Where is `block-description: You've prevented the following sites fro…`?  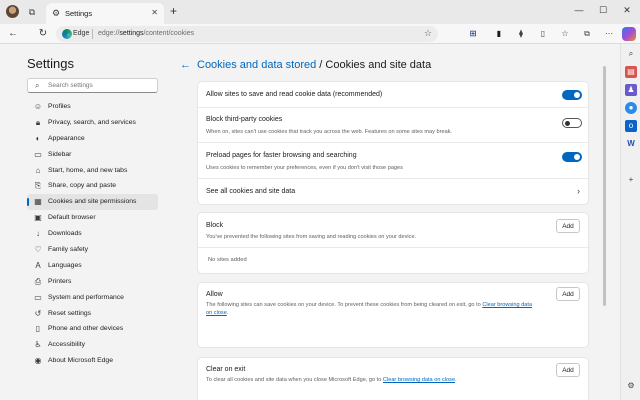
block-description: You've prevented the following sites fro… is located at coordinates (311, 237).